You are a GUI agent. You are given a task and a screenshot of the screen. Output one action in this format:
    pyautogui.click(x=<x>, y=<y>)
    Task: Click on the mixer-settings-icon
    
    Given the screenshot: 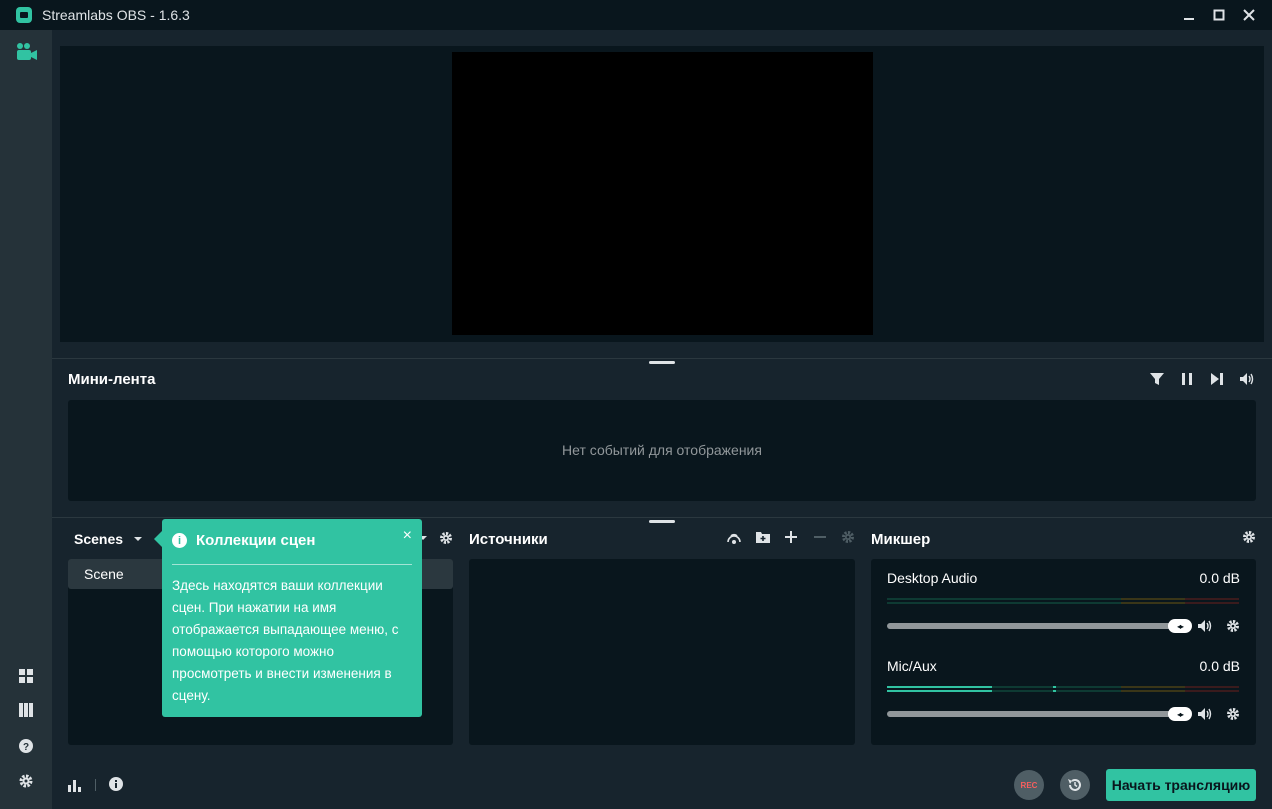 What is the action you would take?
    pyautogui.click(x=1249, y=537)
    